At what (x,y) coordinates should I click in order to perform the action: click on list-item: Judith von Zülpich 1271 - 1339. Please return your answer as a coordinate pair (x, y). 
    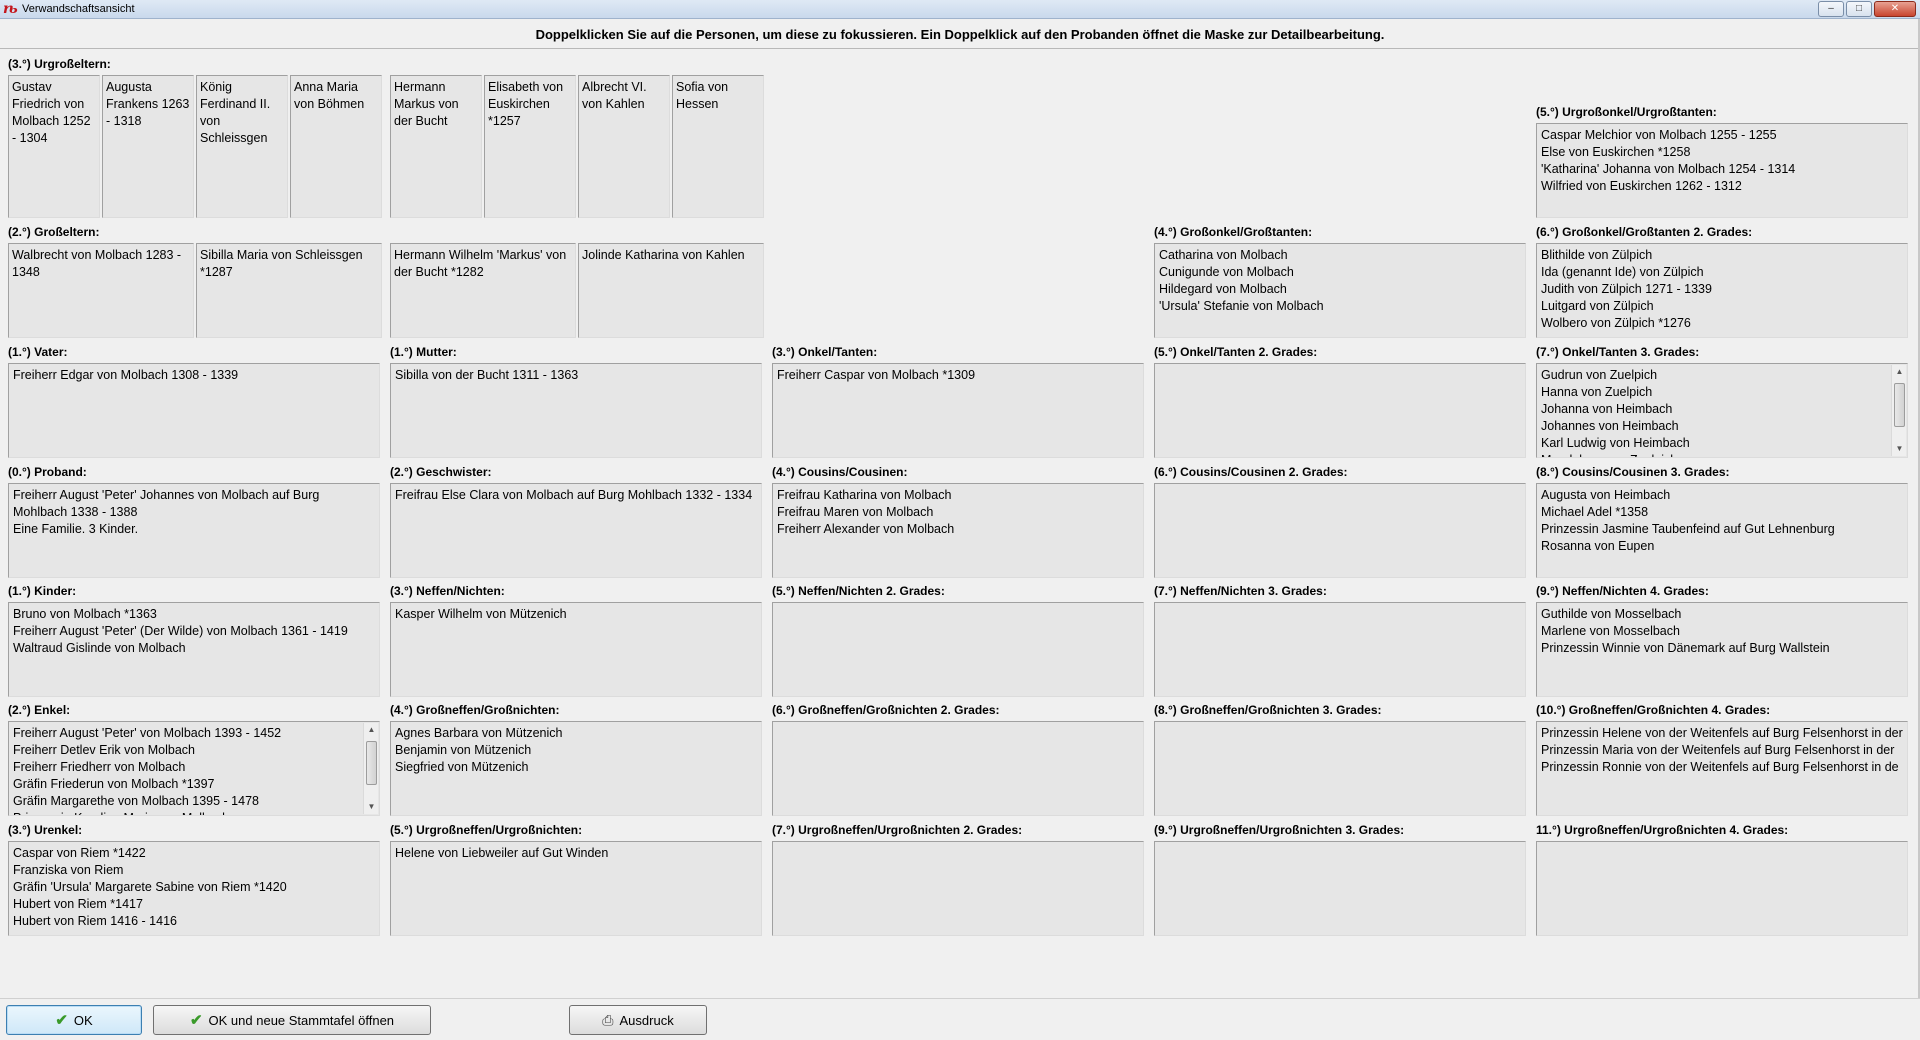
    Looking at the image, I should click on (1722, 289).